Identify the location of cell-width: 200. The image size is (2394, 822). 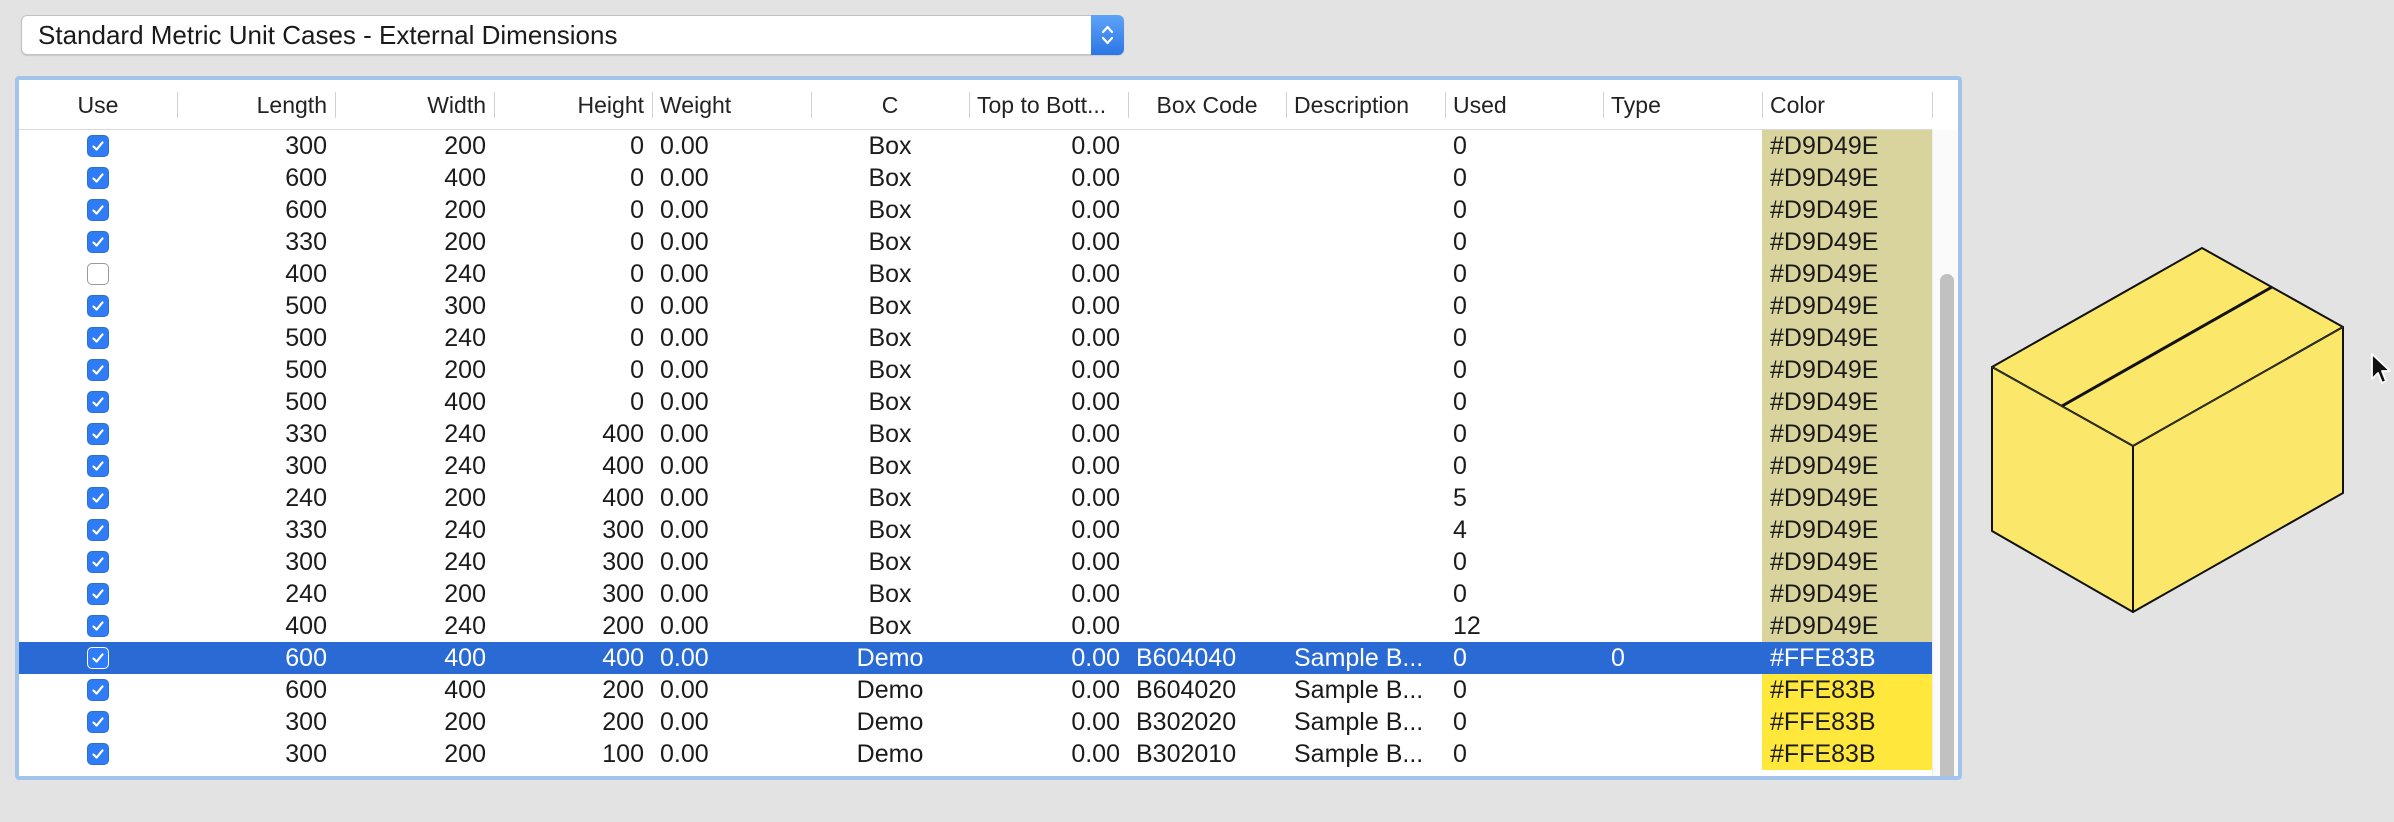
(465, 594).